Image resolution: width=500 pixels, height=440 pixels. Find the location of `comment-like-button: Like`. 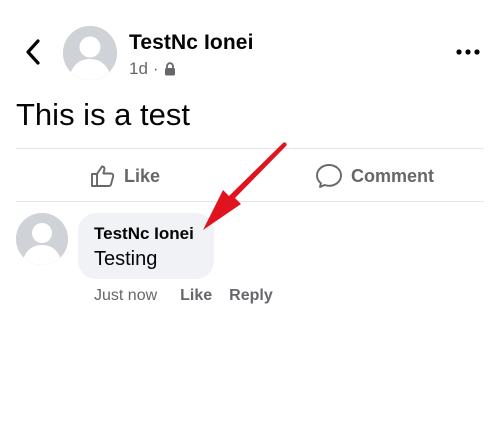

comment-like-button: Like is located at coordinates (196, 296).